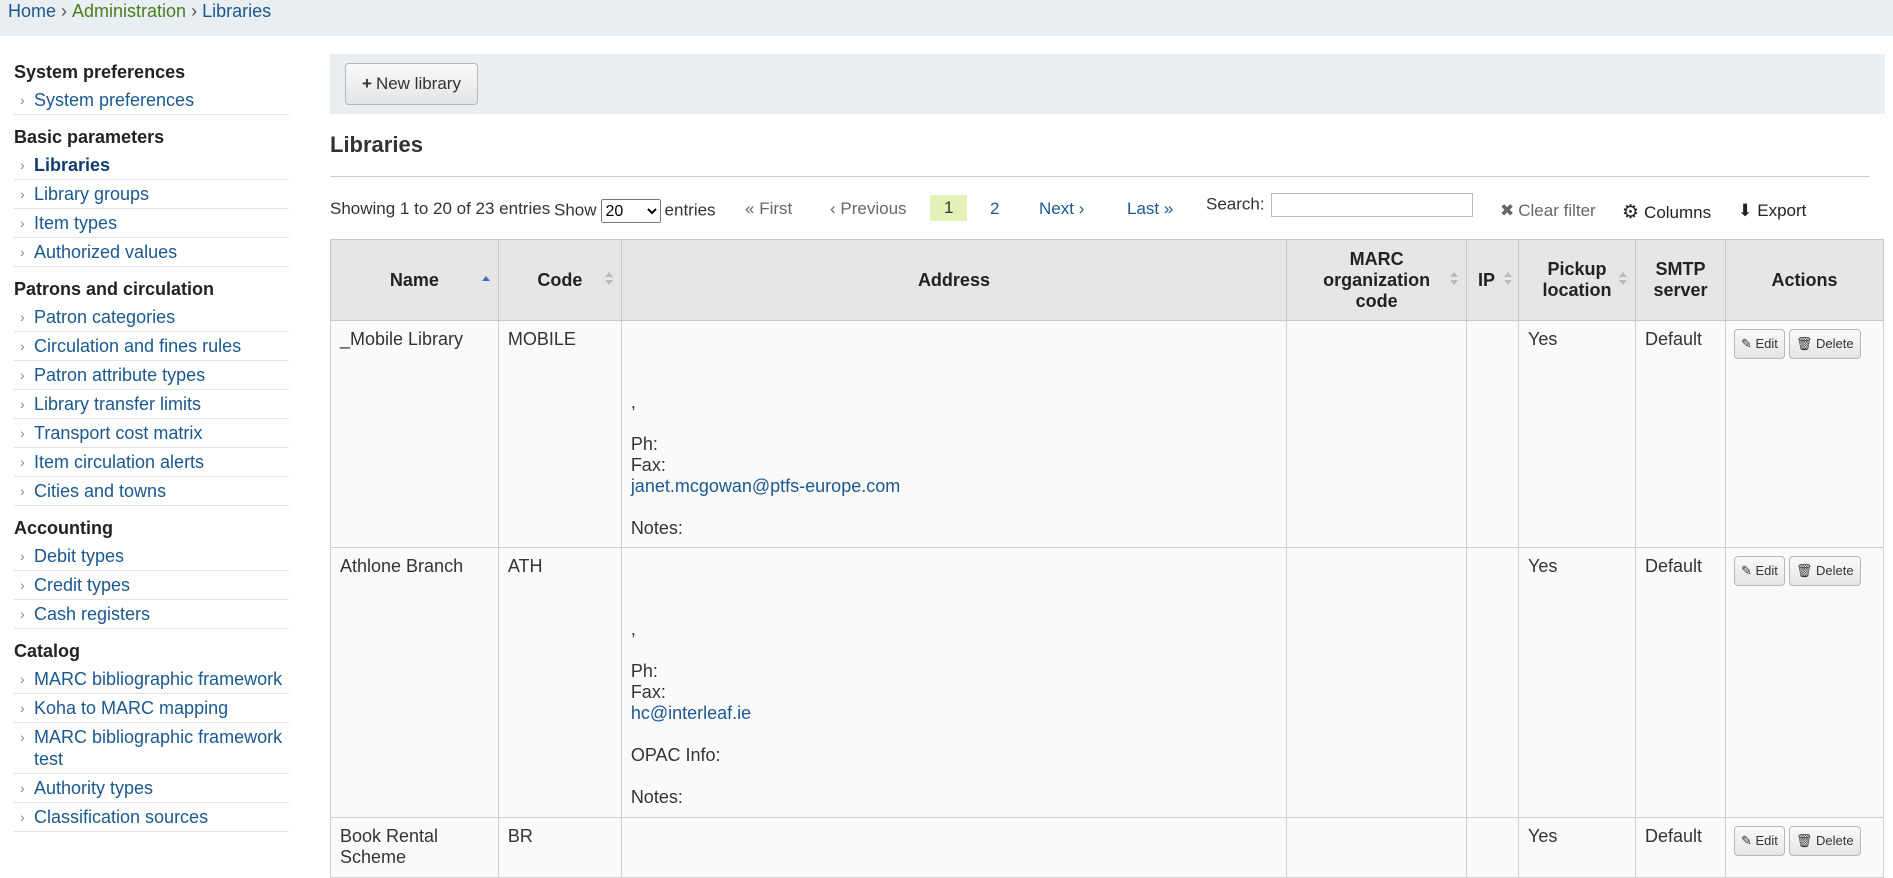 This screenshot has width=1893, height=878. What do you see at coordinates (72, 165) in the screenshot?
I see `sidebar-link: Libraries` at bounding box center [72, 165].